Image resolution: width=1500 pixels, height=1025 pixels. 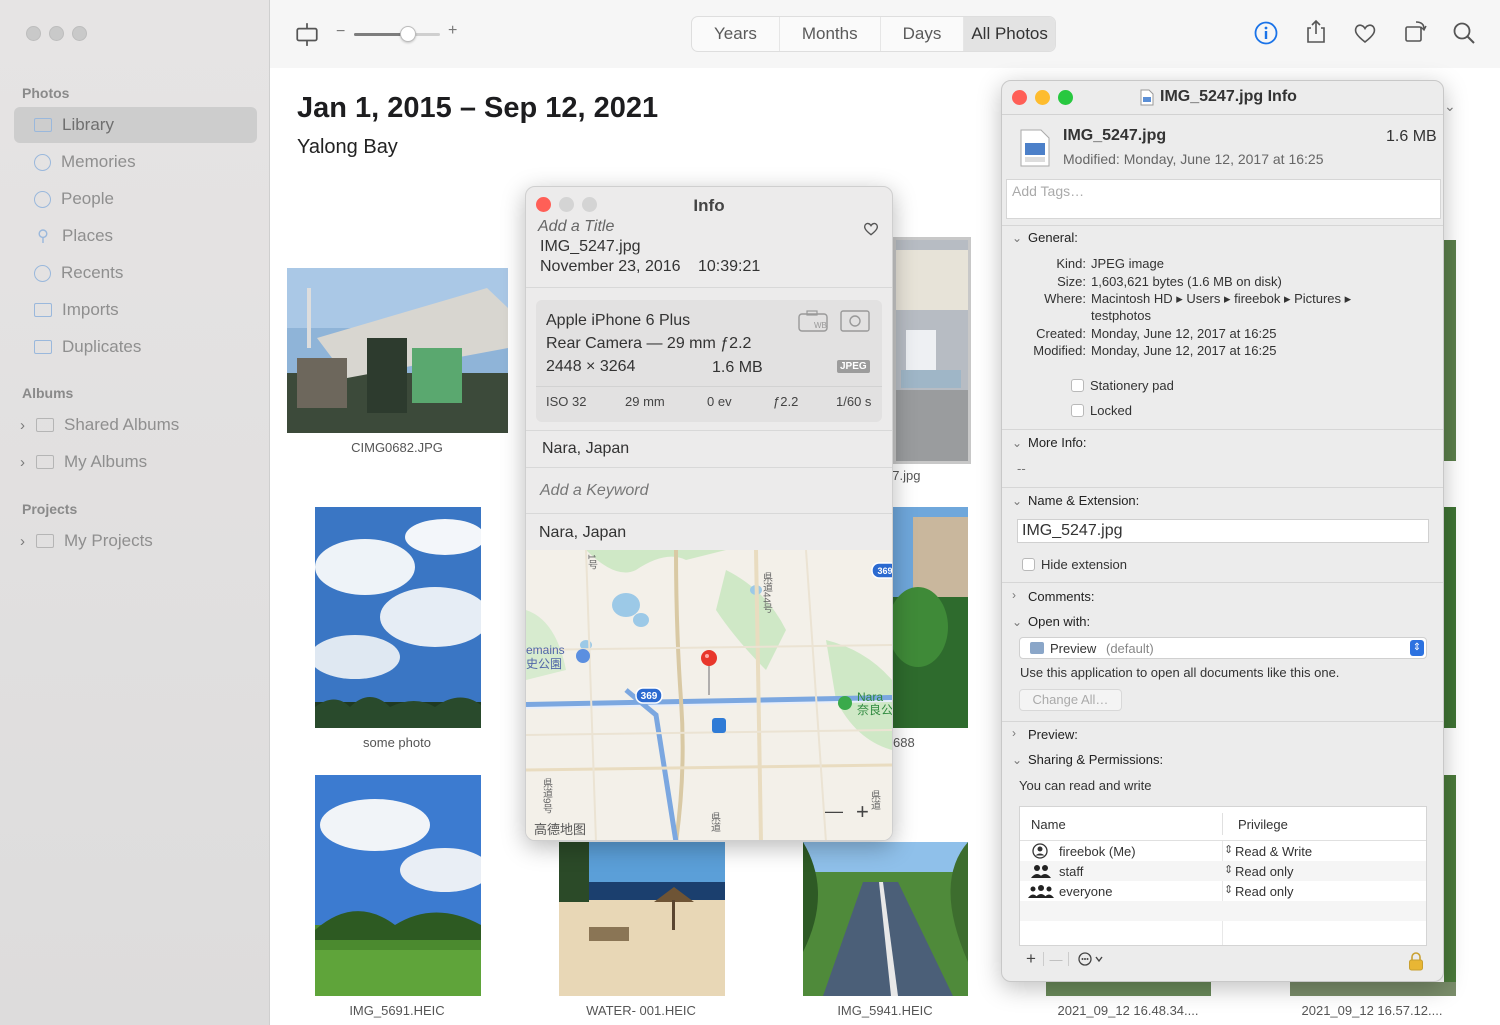 I want to click on sidebar-item-my-projects: › My Projects, so click(x=135, y=541).